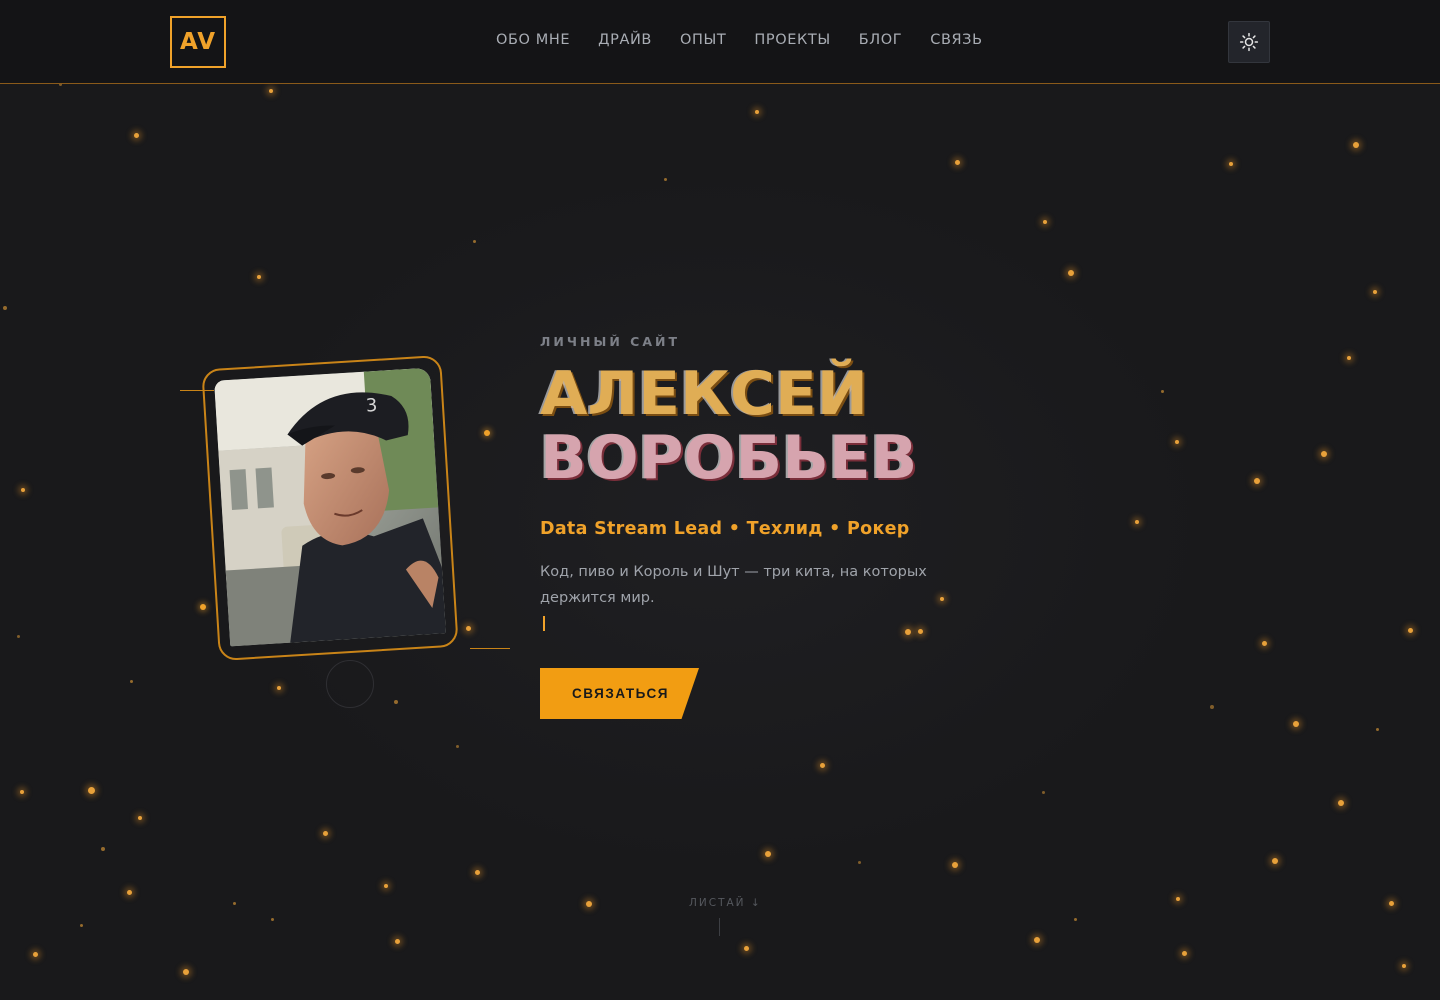  What do you see at coordinates (704, 394) in the screenshot?
I see `hero-name-first: АЛЕКСЕЙ` at bounding box center [704, 394].